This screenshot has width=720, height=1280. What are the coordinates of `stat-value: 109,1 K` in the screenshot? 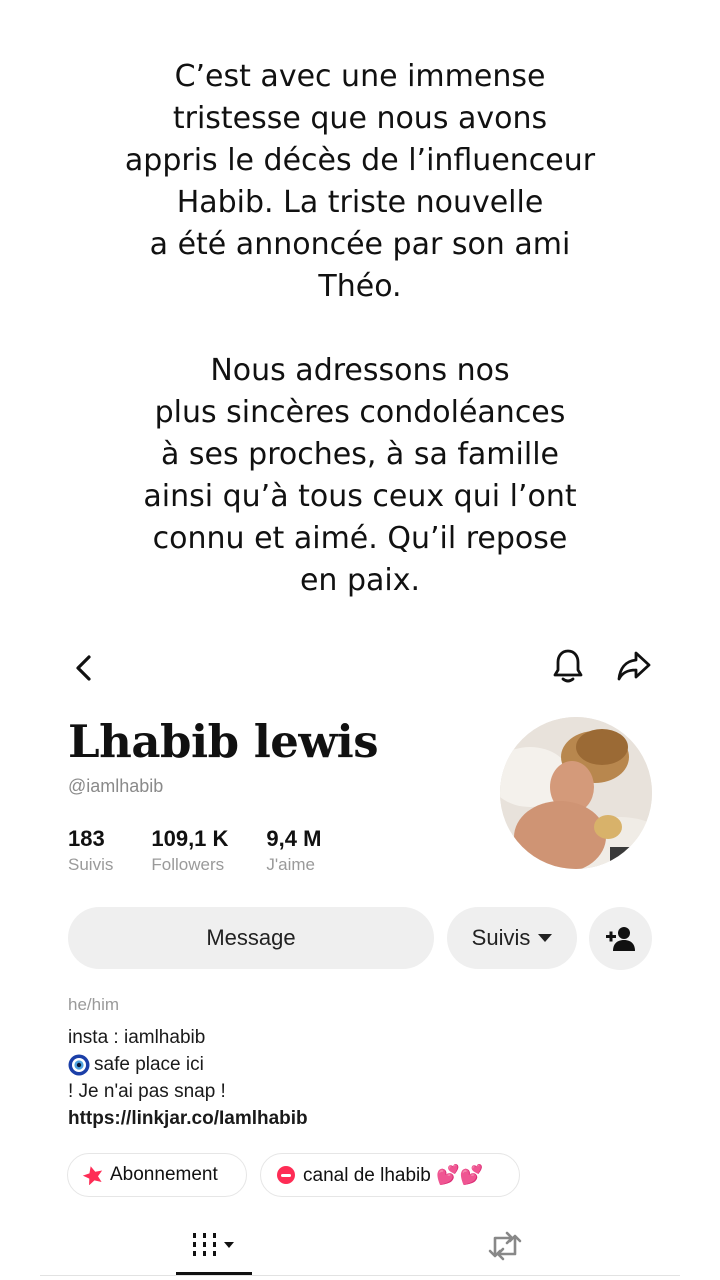 It's located at (190, 838).